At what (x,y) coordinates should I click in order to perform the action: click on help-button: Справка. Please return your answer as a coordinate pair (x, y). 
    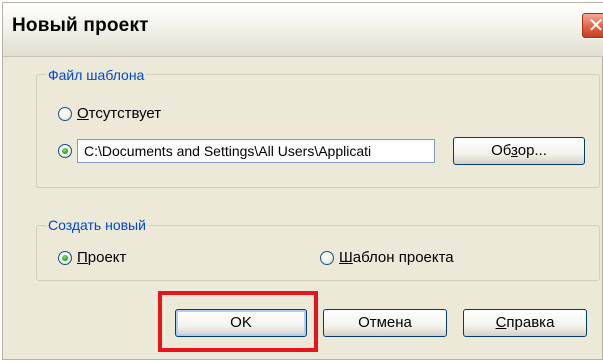
    Looking at the image, I should click on (525, 323).